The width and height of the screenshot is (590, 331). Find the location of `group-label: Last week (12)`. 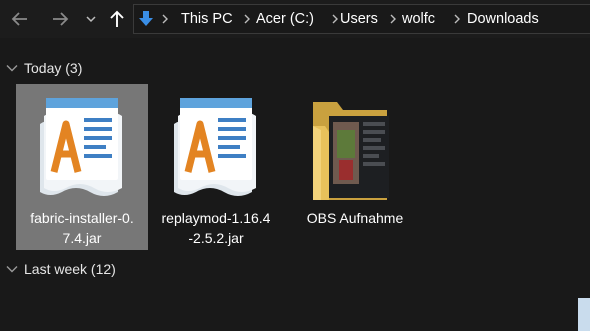

group-label: Last week (12) is located at coordinates (70, 269).